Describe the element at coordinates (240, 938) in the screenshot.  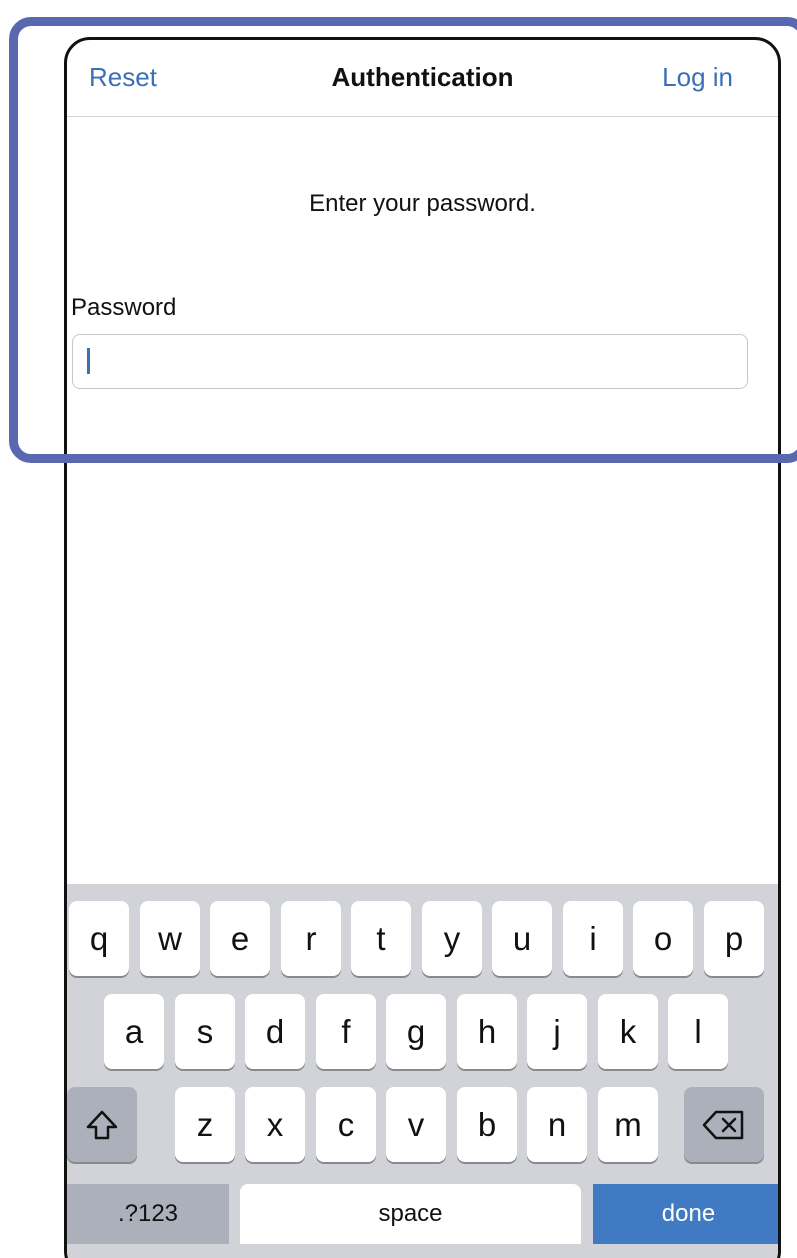
I see `key-e: e` at that location.